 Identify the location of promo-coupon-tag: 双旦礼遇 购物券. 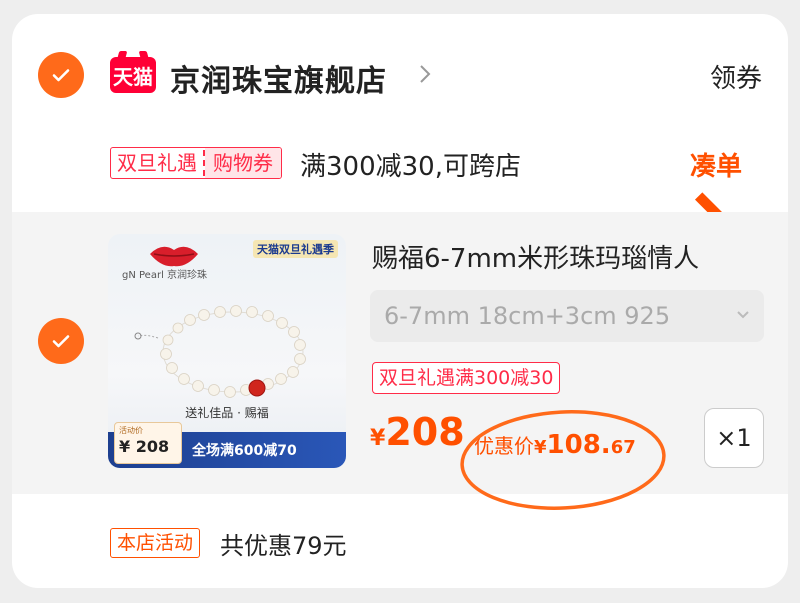
(196, 163).